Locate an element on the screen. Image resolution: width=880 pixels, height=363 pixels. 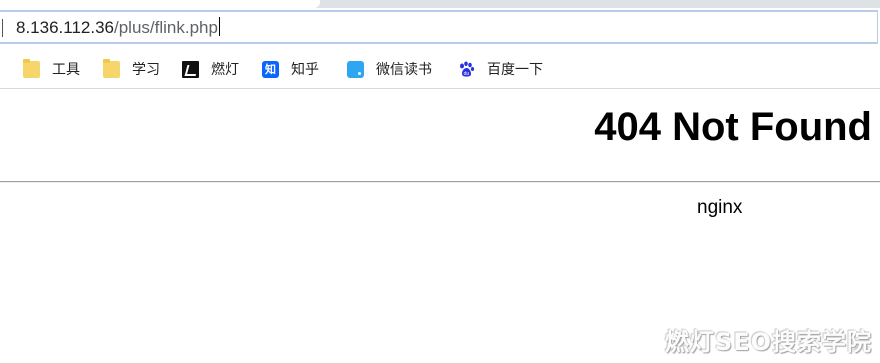
bookmark-baidu: du 百度一下 is located at coordinates (500, 69).